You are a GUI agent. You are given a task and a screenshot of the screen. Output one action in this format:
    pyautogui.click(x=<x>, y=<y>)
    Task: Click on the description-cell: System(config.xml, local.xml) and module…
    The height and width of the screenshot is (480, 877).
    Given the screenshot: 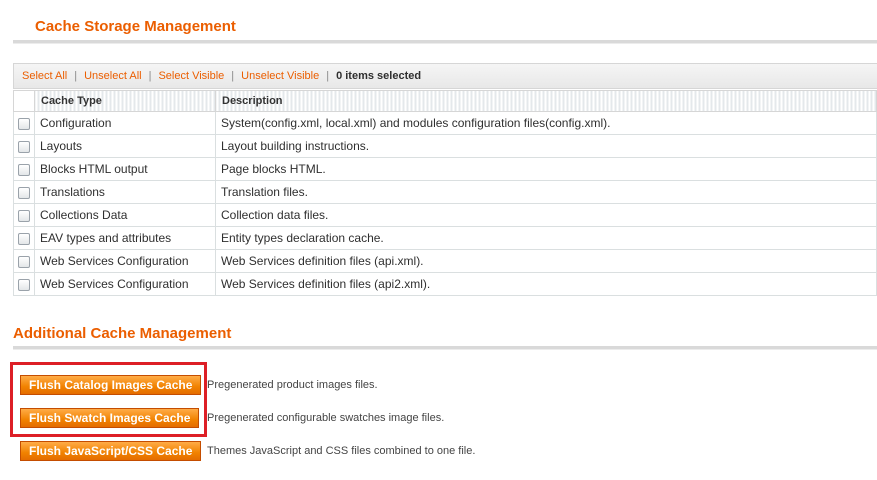 What is the action you would take?
    pyautogui.click(x=546, y=123)
    